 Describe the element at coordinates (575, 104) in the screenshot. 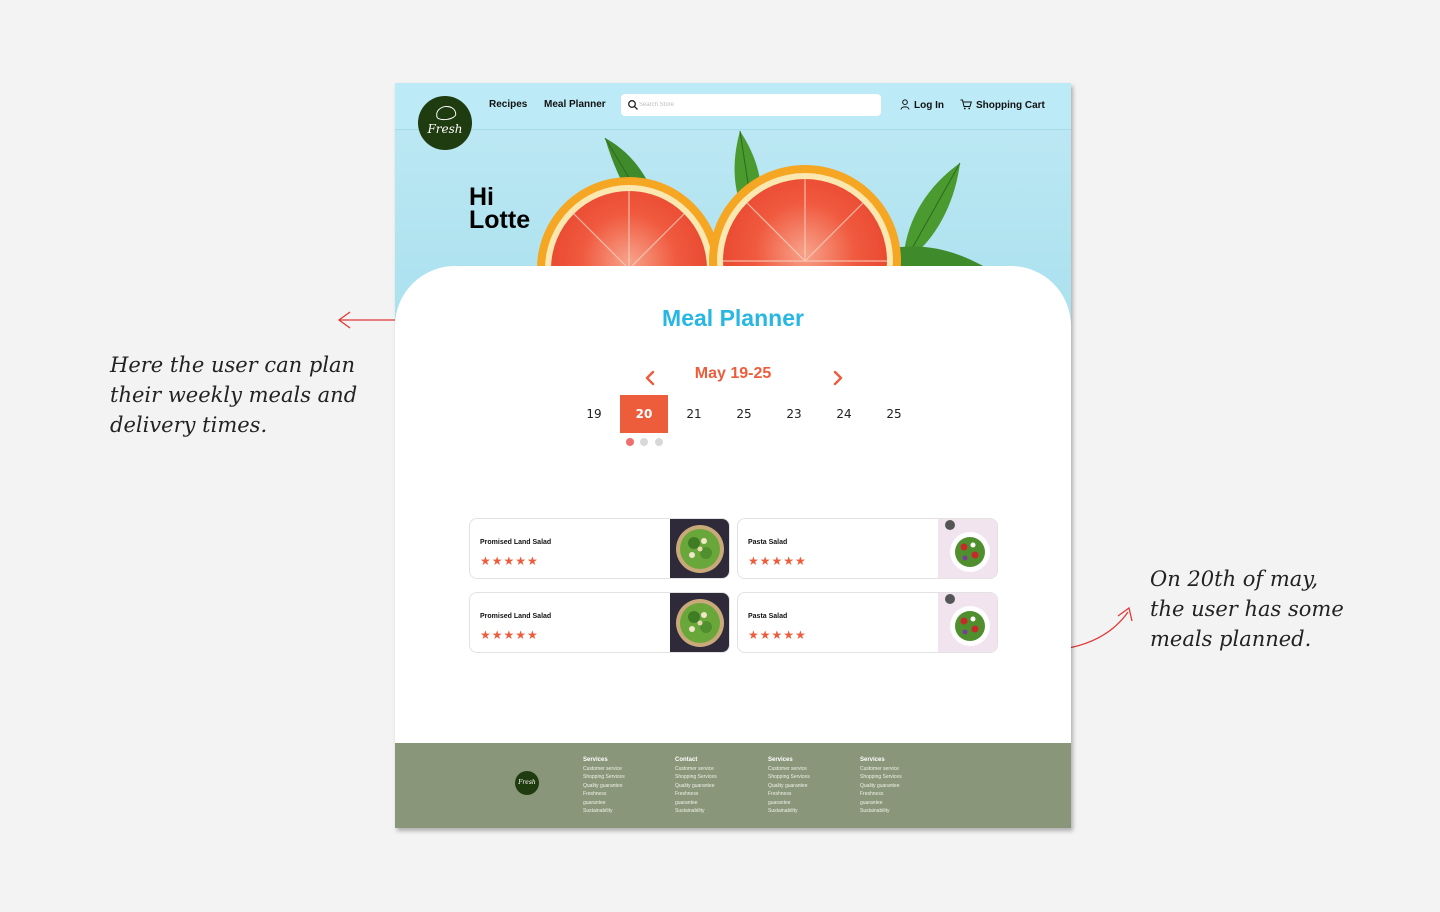

I see `nav-meal-planner-link: Meal Planner` at that location.